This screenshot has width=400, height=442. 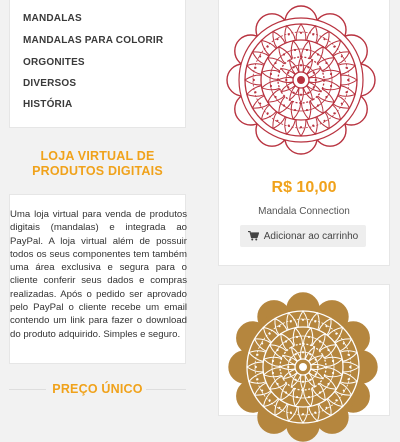 What do you see at coordinates (93, 40) in the screenshot?
I see `menu-item-mandalas-para-colorir: MANDALAS PARA COLORIR` at bounding box center [93, 40].